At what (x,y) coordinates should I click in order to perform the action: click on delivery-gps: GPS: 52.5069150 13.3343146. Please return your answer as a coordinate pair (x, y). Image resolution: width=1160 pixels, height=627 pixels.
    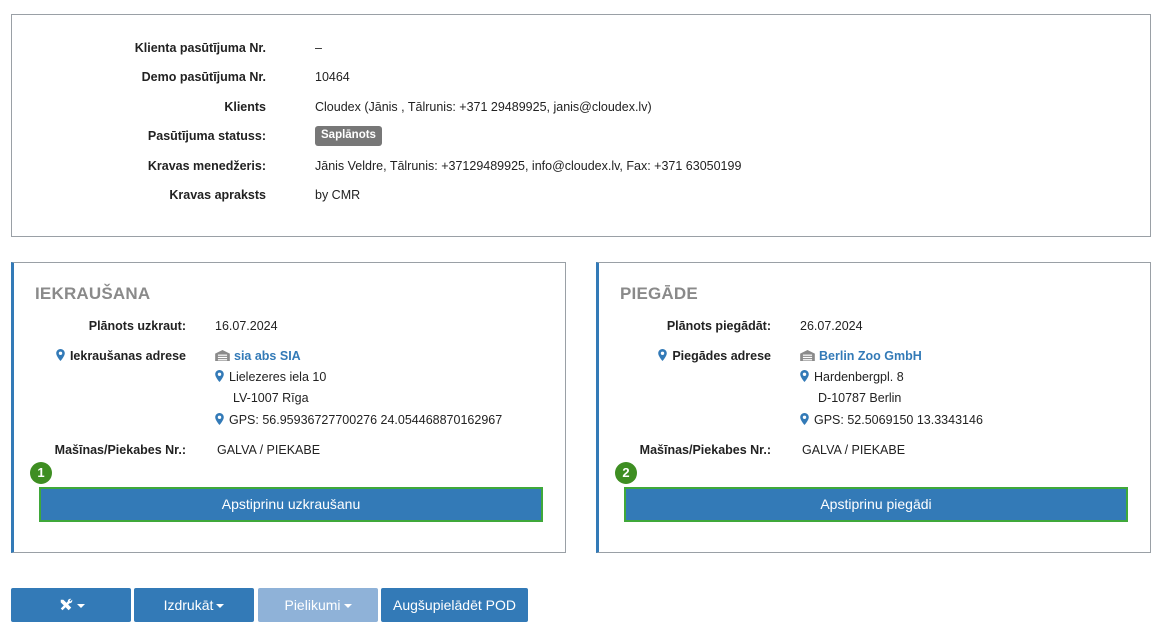
    Looking at the image, I should click on (891, 420).